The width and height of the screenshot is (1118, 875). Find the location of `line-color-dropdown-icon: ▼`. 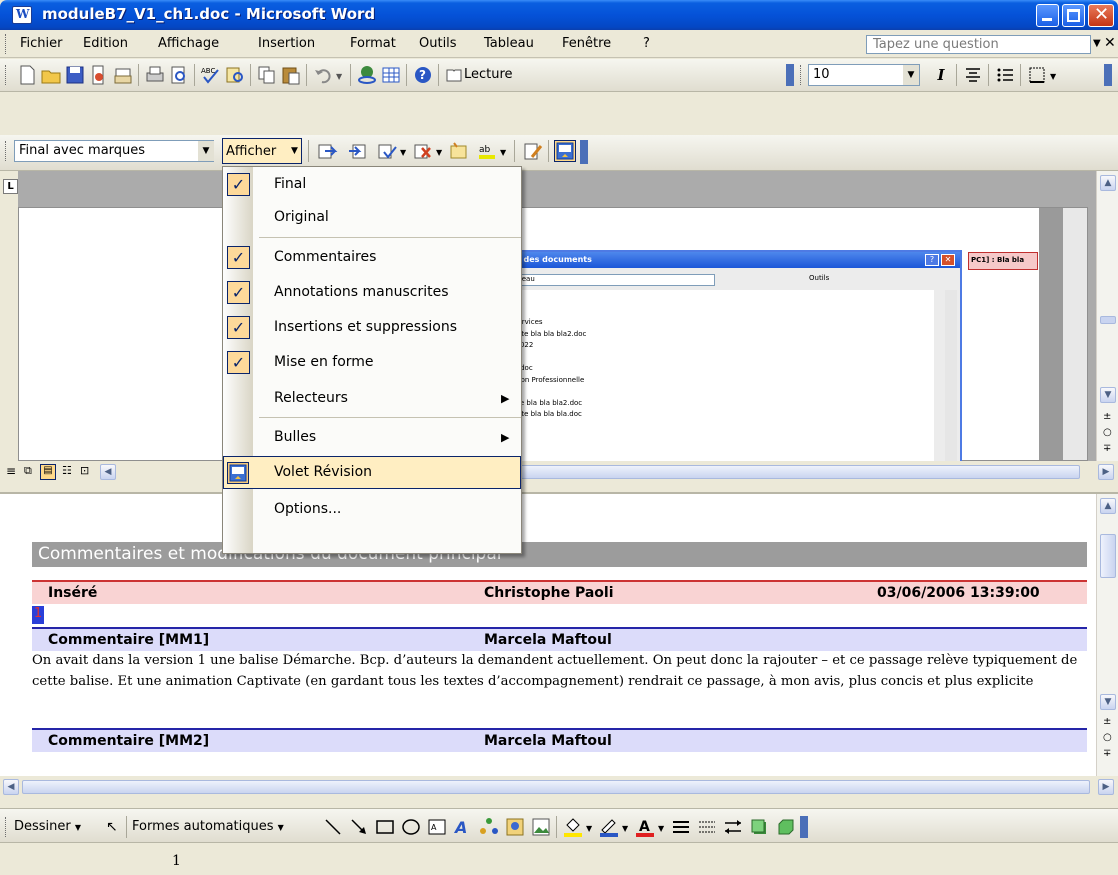

line-color-dropdown-icon: ▼ is located at coordinates (625, 828).